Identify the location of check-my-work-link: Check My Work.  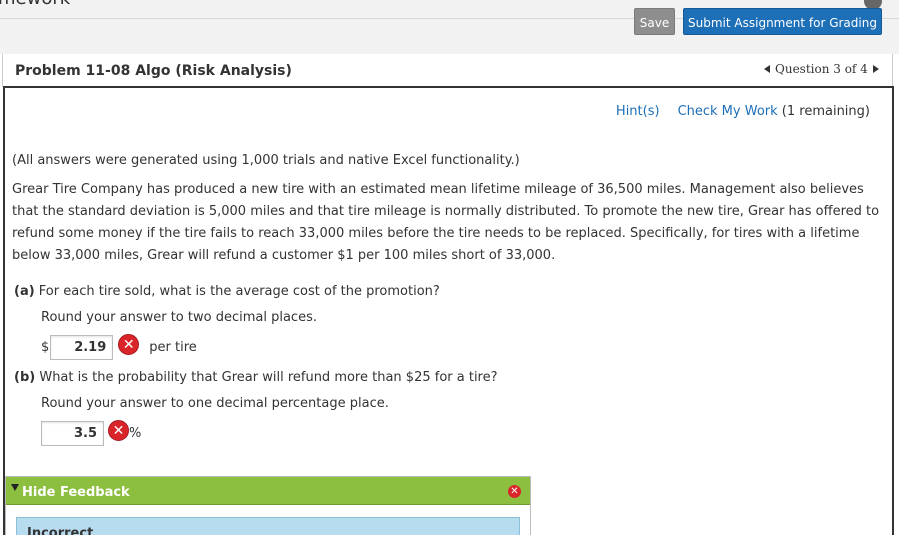
(728, 111).